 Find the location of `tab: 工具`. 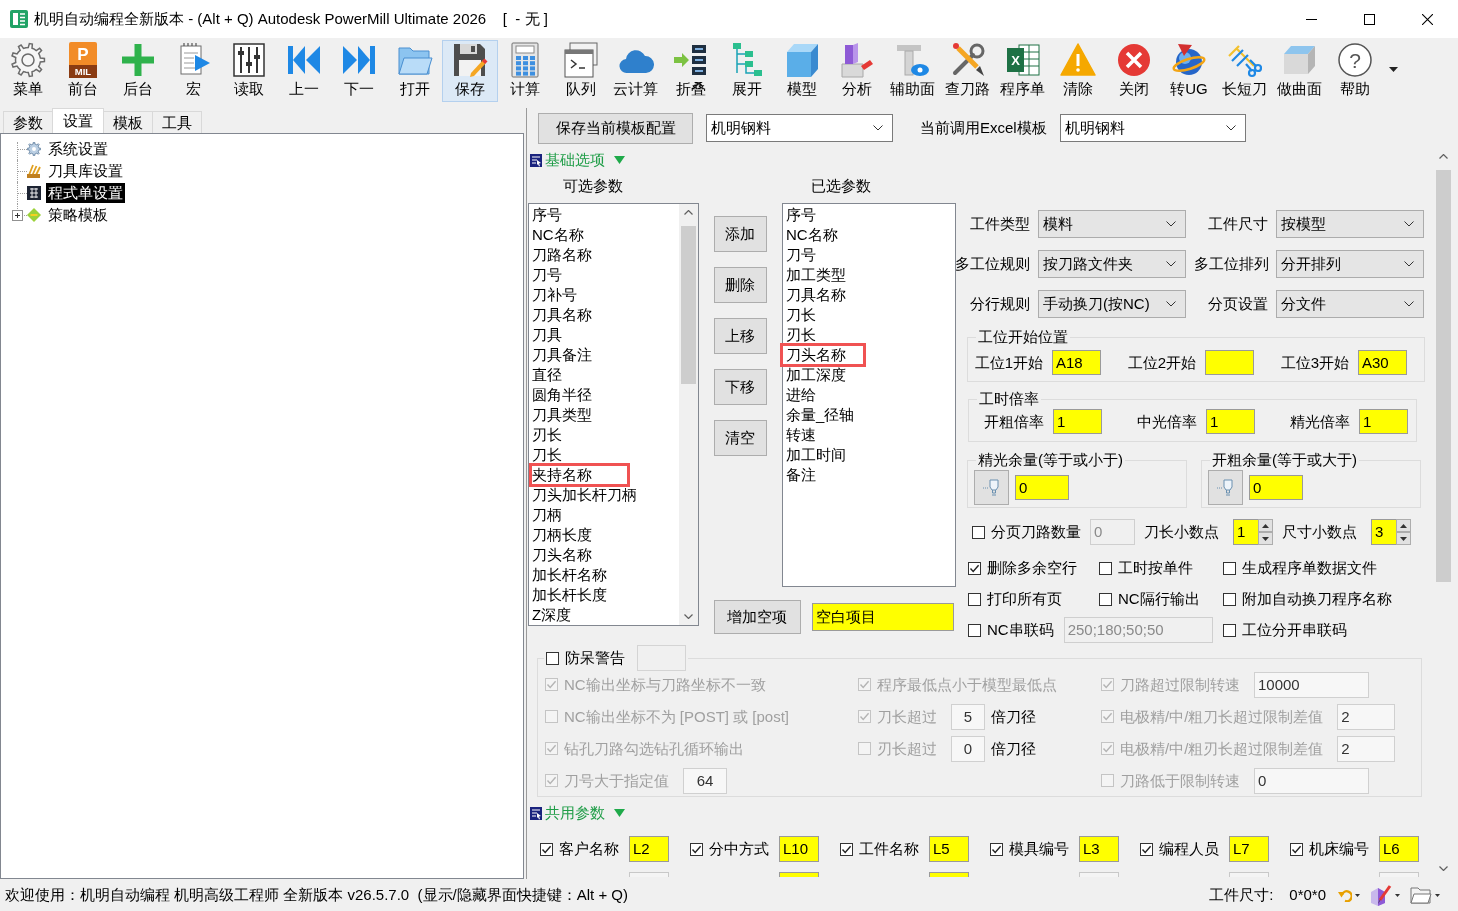

tab: 工具 is located at coordinates (177, 122).